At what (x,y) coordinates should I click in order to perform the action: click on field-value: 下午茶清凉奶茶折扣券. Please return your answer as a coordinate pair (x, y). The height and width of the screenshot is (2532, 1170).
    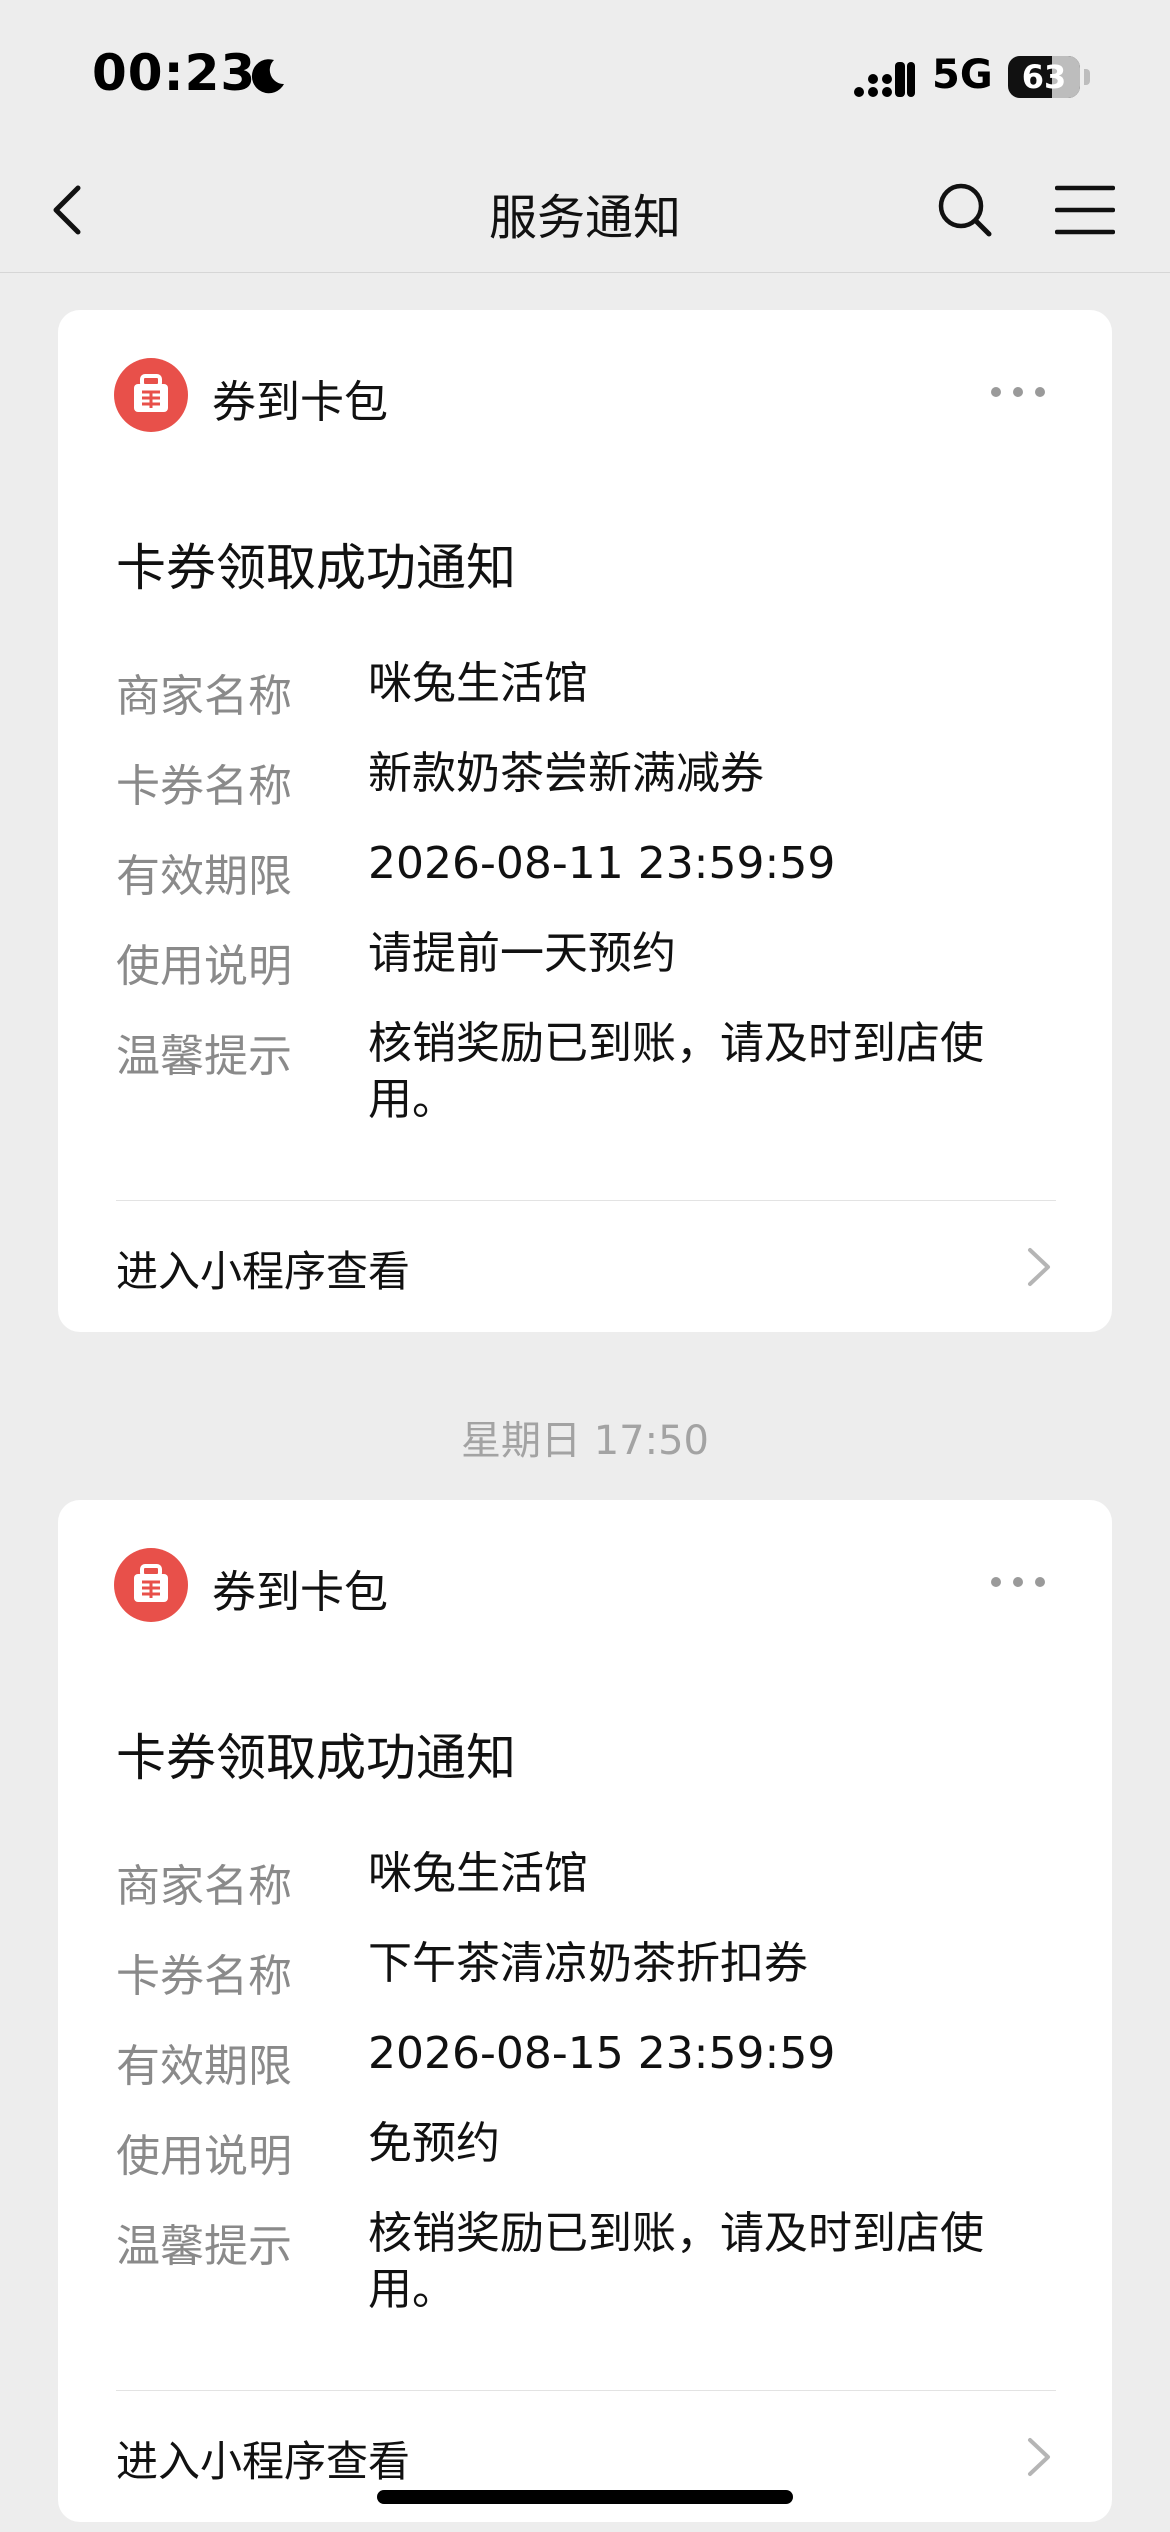
    Looking at the image, I should click on (588, 1963).